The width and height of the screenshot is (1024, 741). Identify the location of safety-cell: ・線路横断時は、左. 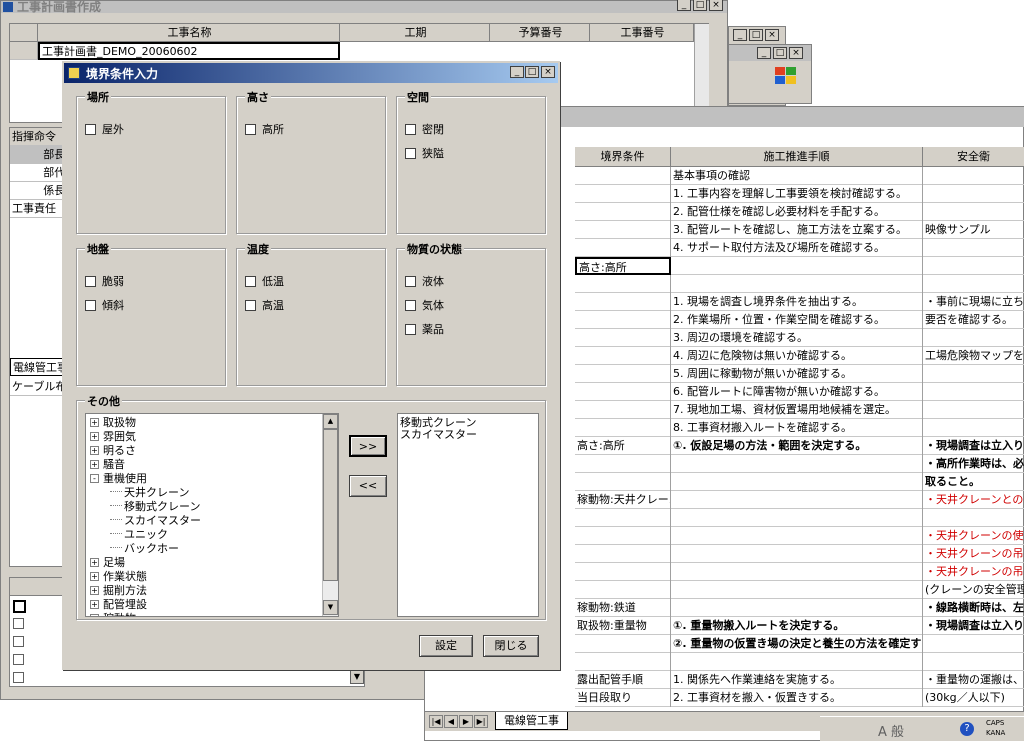
(973, 608).